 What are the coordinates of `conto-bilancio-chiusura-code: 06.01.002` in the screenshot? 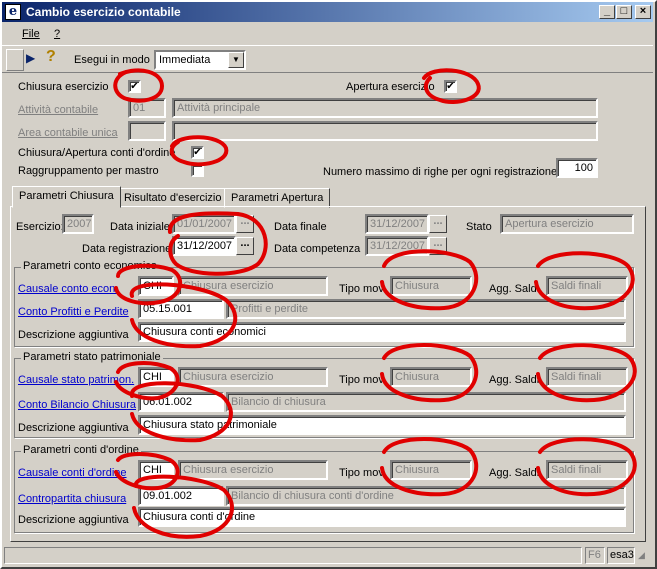 It's located at (181, 402).